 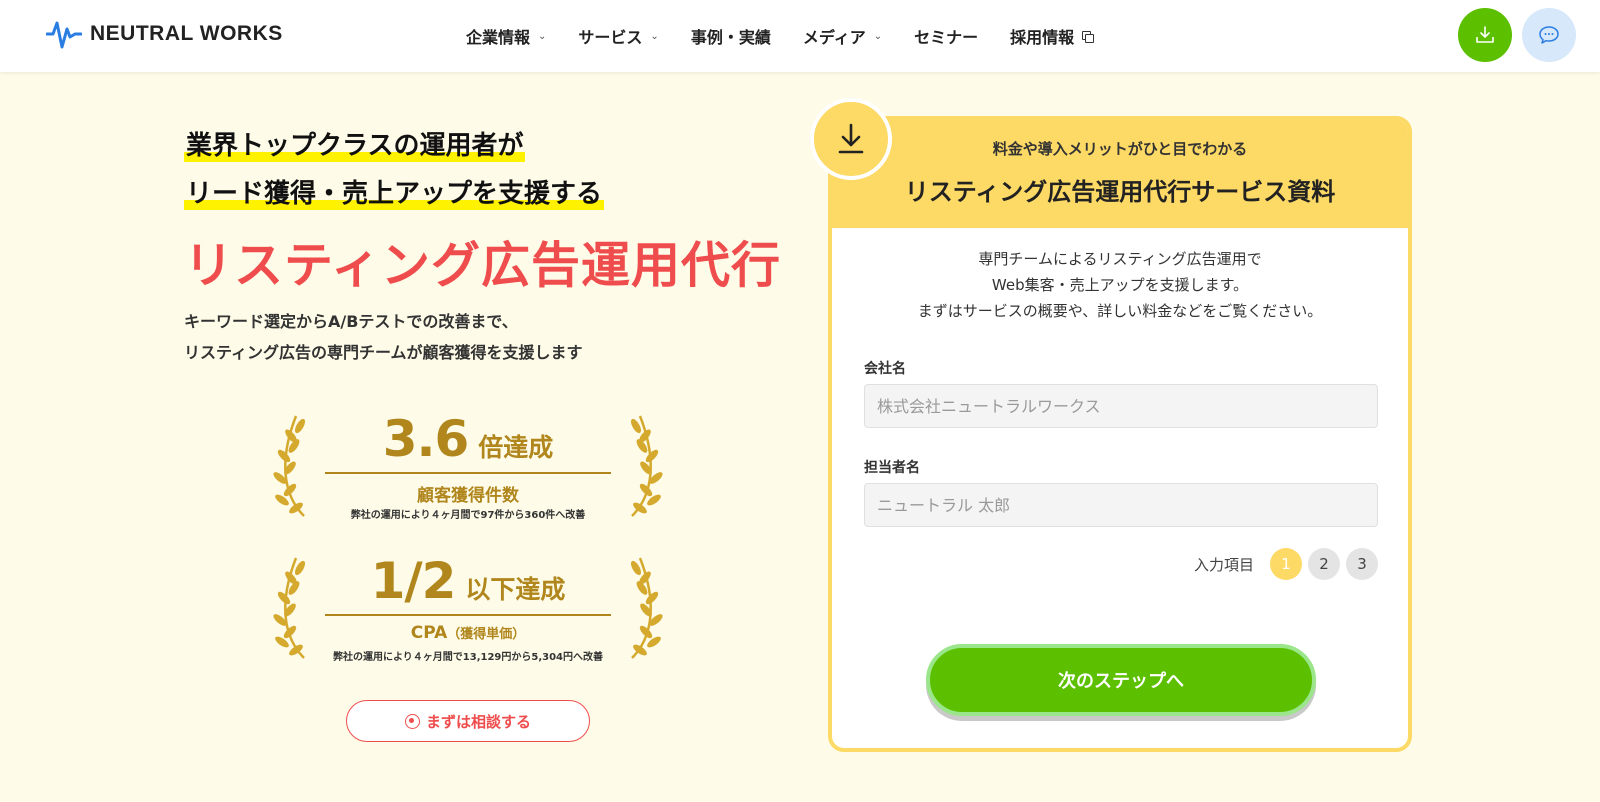 I want to click on nav-item-cases: 事例・実績, so click(x=731, y=36).